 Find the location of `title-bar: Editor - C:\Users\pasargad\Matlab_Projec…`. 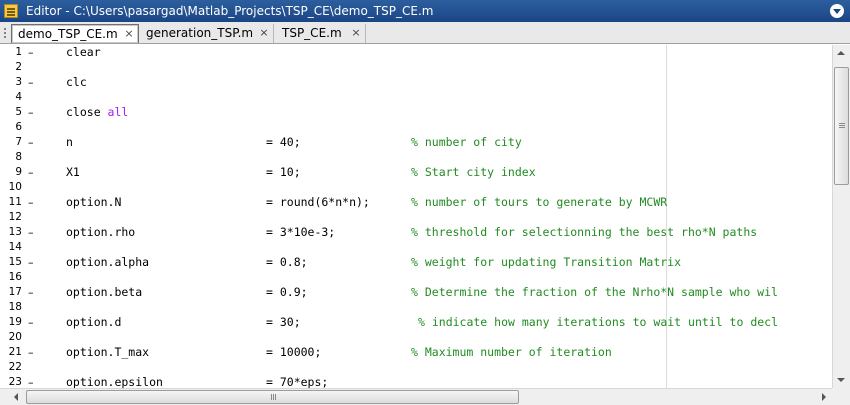

title-bar: Editor - C:\Users\pasargad\Matlab_Projec… is located at coordinates (425, 11).